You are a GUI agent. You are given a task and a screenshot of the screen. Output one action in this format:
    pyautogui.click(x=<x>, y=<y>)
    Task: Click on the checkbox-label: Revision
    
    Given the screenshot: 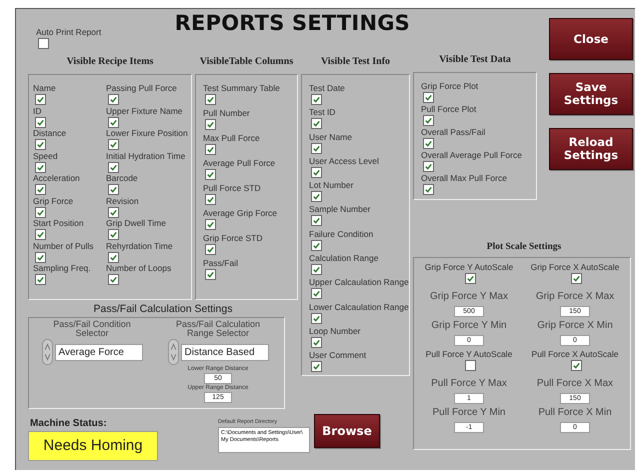 What is the action you would take?
    pyautogui.click(x=122, y=201)
    